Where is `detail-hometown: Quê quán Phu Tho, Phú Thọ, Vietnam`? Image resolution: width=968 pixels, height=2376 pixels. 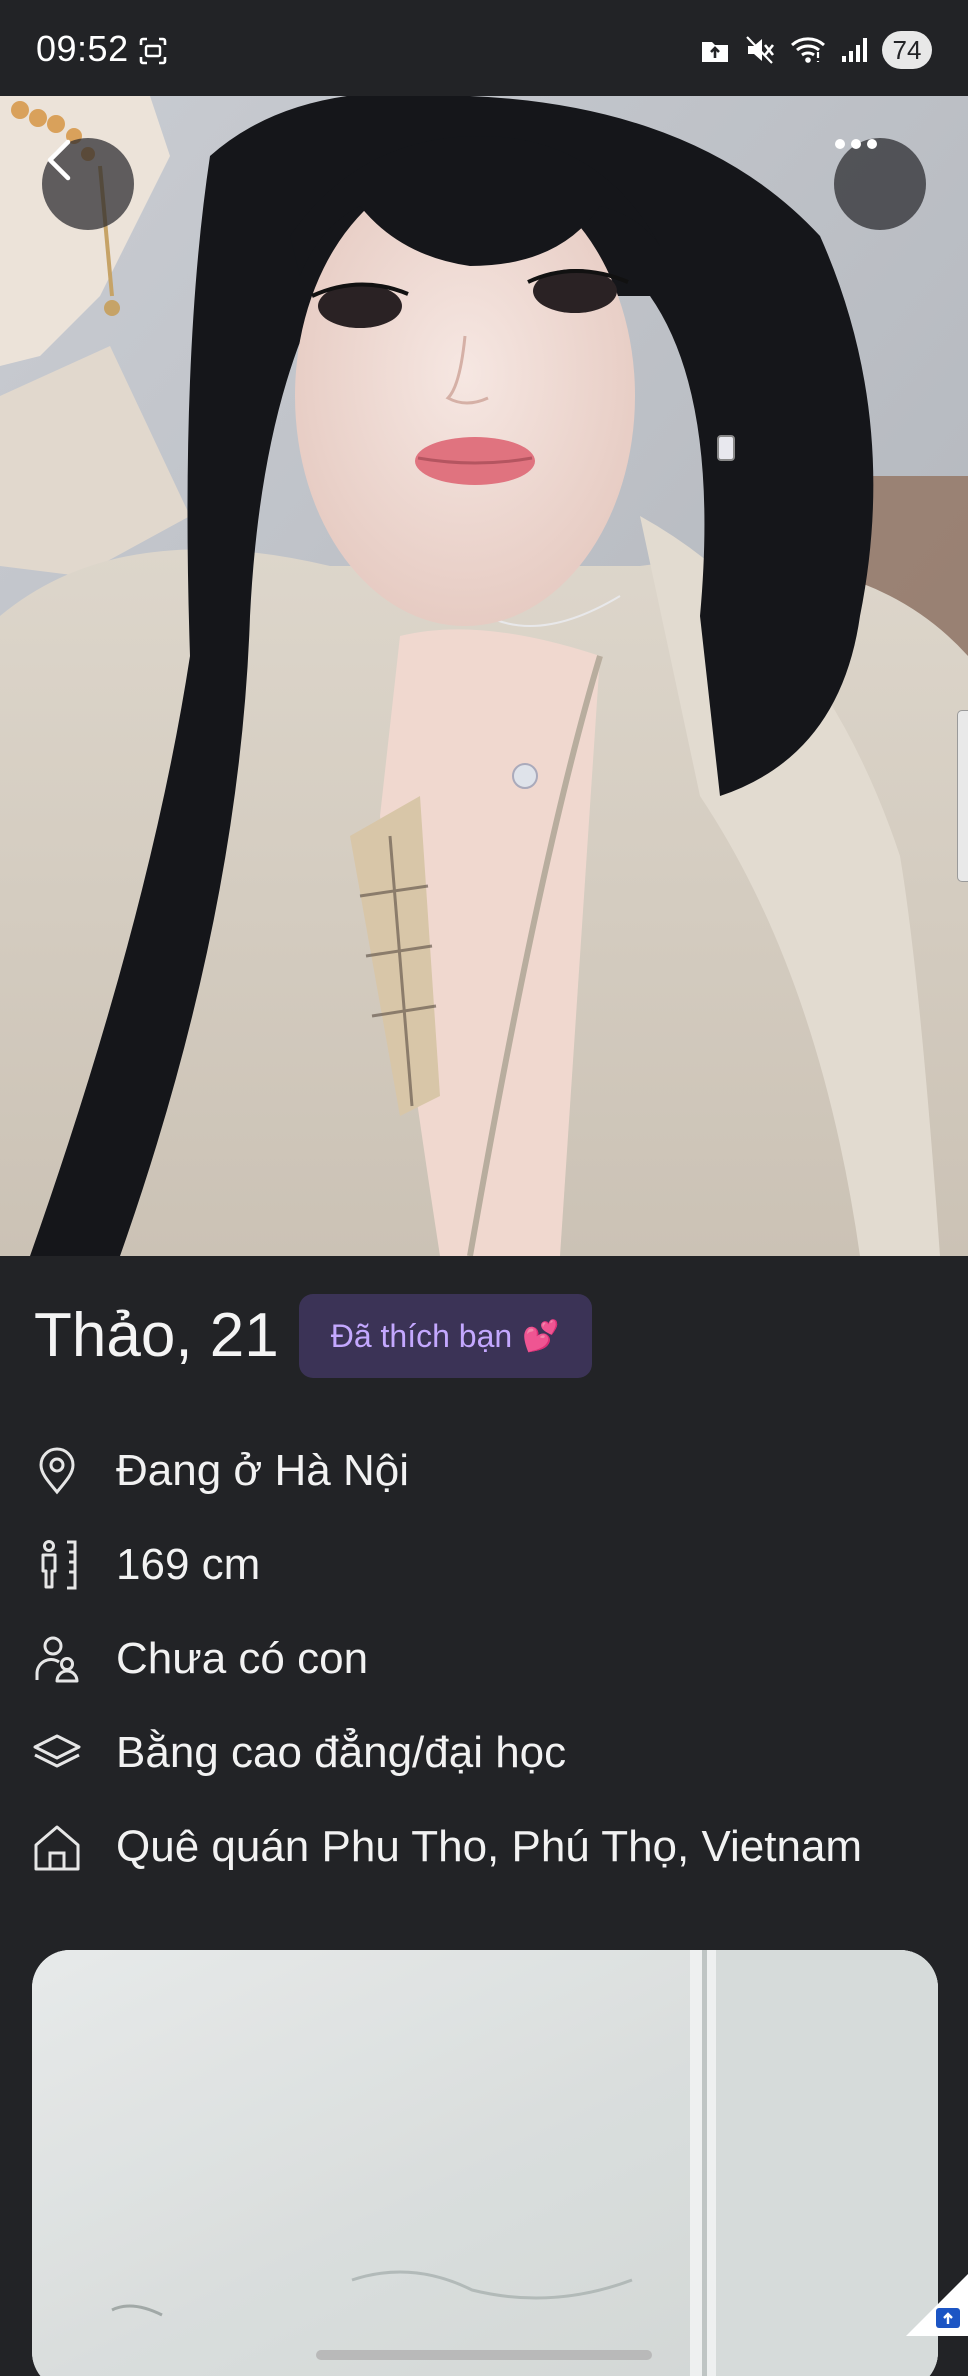 detail-hometown: Quê quán Phu Tho, Phú Thọ, Vietnam is located at coordinates (482, 1847).